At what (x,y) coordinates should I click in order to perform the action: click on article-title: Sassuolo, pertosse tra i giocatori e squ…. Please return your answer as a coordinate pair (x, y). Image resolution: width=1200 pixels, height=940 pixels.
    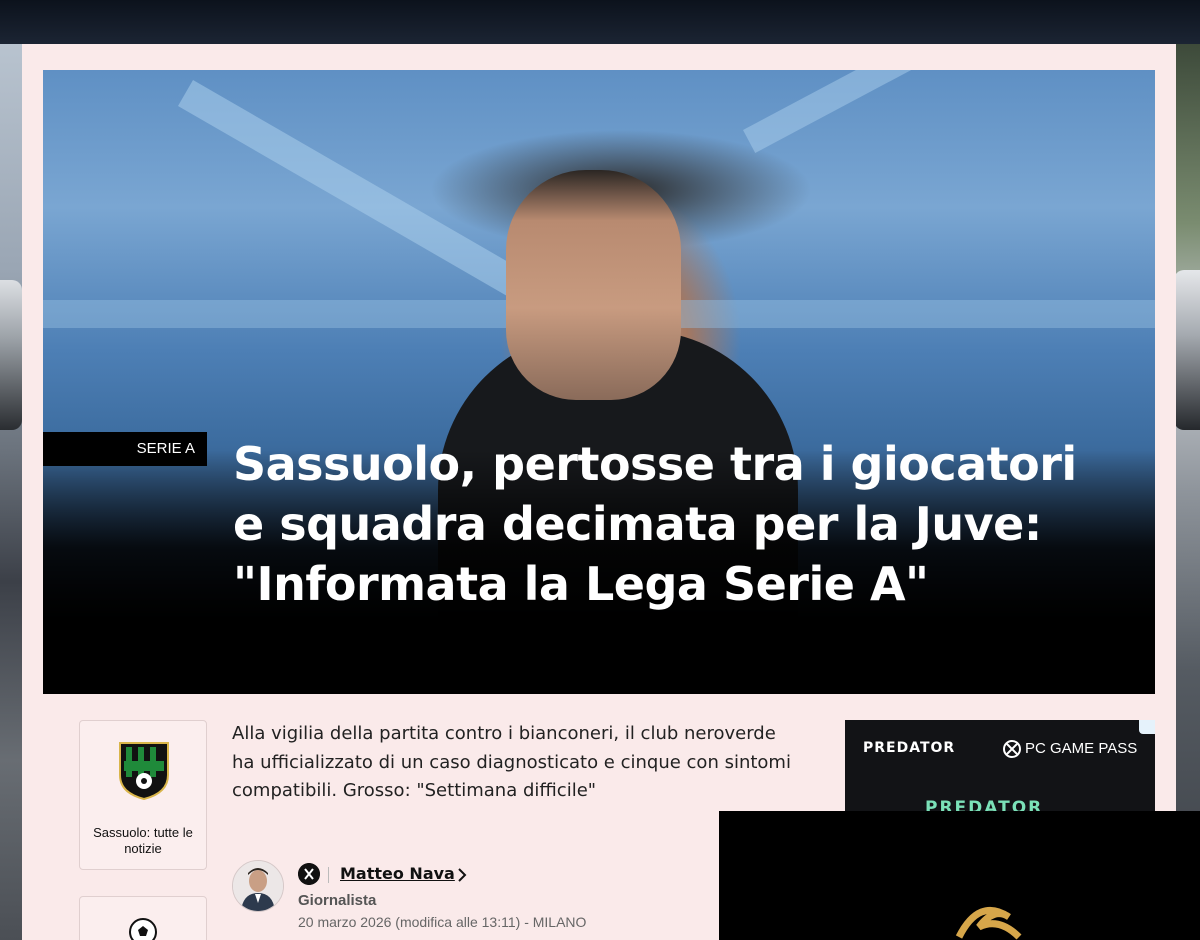
    Looking at the image, I should click on (655, 524).